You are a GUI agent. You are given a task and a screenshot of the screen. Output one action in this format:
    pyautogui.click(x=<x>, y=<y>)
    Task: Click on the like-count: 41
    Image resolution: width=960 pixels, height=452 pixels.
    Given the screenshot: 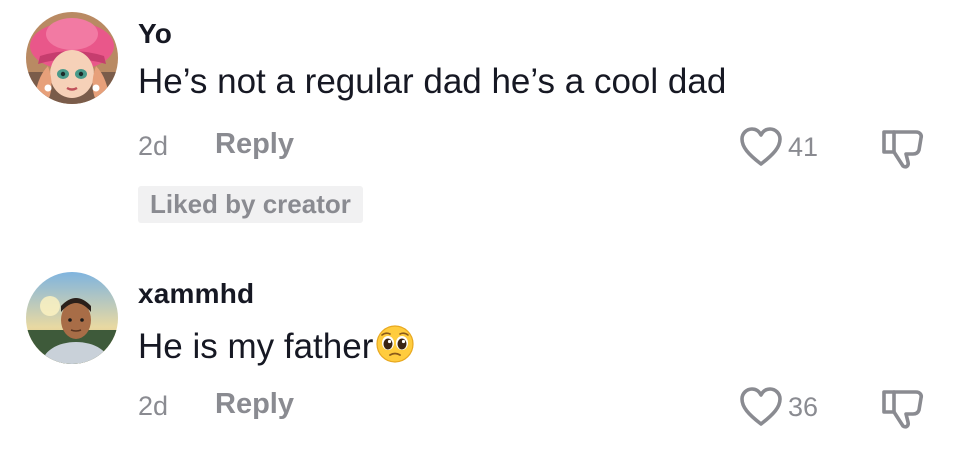 What is the action you would take?
    pyautogui.click(x=803, y=146)
    